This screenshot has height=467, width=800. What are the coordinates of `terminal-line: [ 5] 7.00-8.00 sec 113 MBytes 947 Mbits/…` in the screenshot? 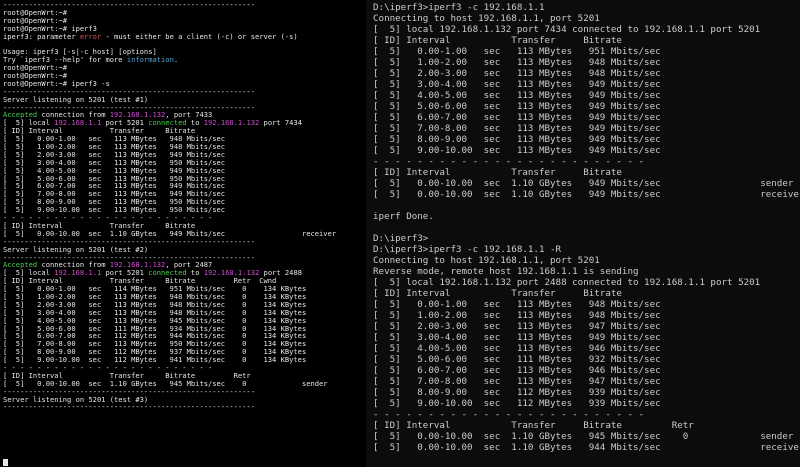 It's located at (586, 381).